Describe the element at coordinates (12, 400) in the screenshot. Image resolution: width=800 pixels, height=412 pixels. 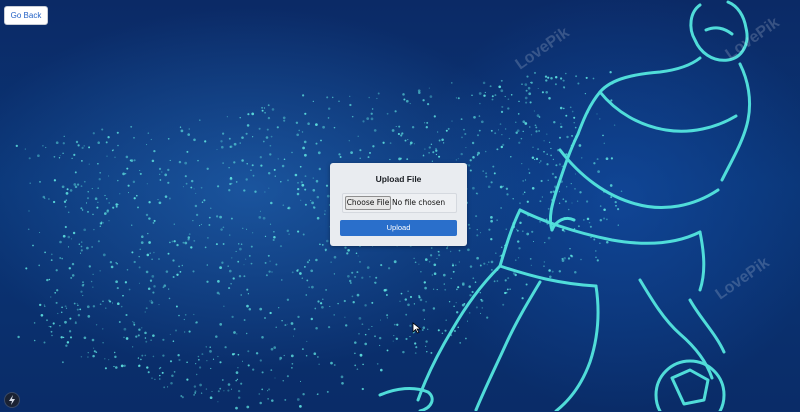
I see `lightning-icon` at that location.